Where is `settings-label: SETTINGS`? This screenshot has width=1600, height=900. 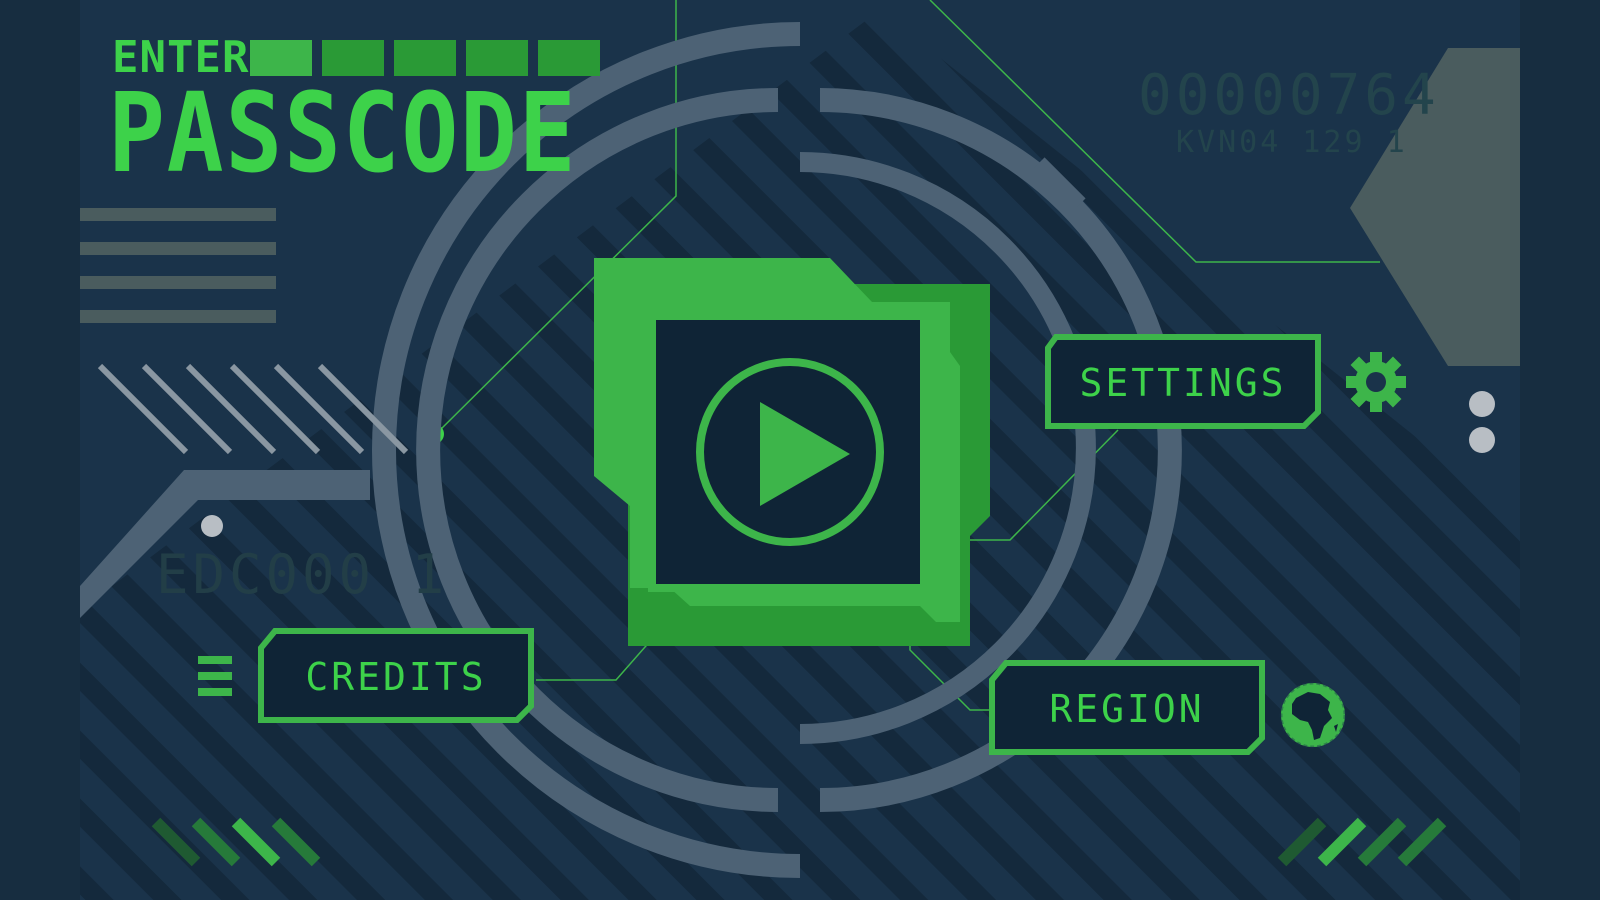 settings-label: SETTINGS is located at coordinates (1183, 383).